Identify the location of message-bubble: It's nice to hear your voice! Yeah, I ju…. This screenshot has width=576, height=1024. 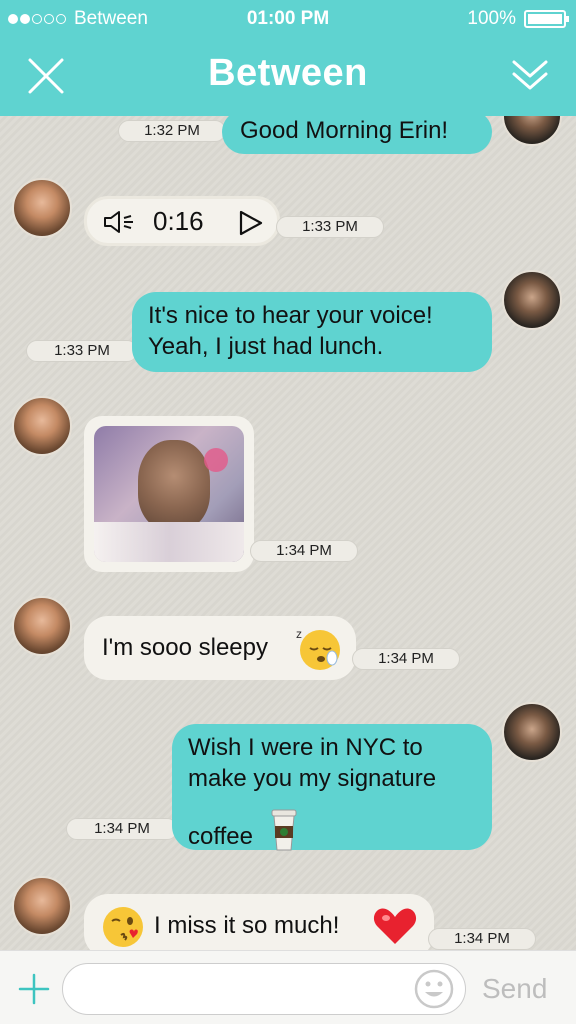
(312, 332).